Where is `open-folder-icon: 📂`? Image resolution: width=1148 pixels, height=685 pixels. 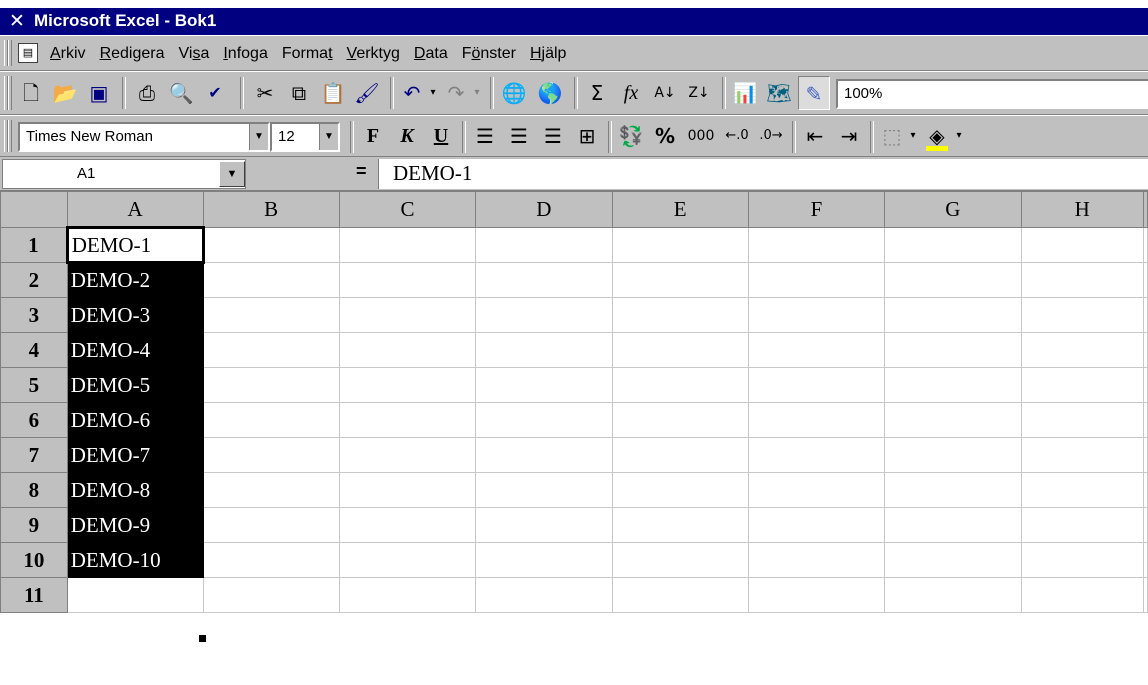 open-folder-icon: 📂 is located at coordinates (65, 93).